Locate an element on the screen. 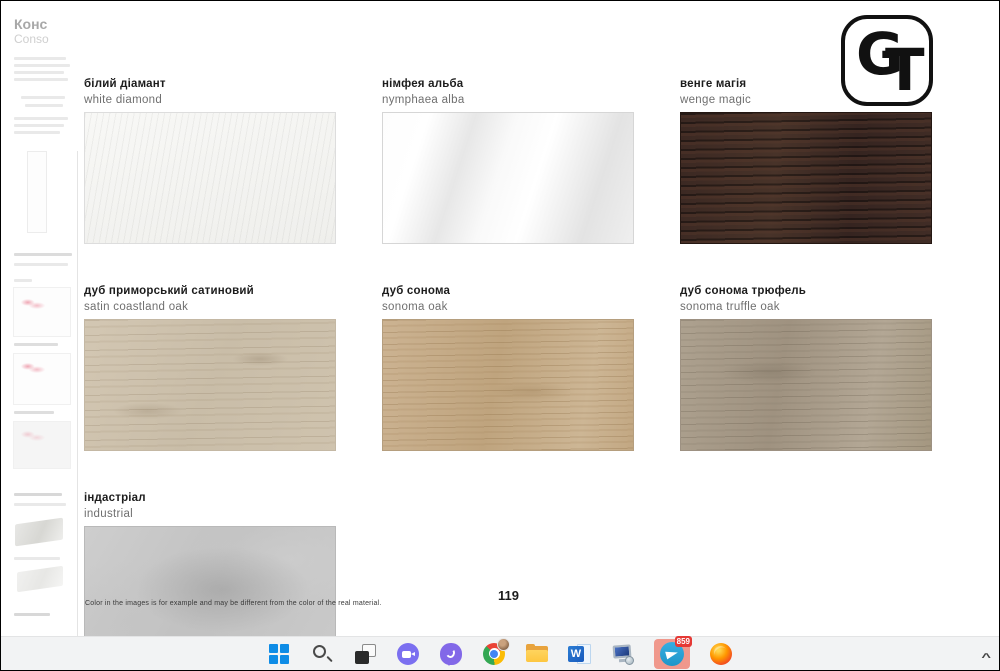 This screenshot has width=1000, height=671. material-name-en: nymphaea alba is located at coordinates (423, 100).